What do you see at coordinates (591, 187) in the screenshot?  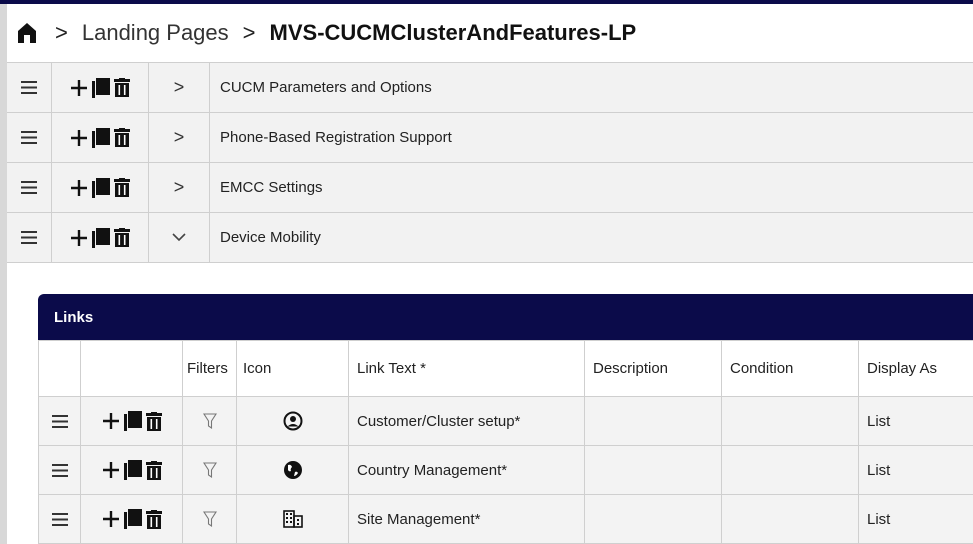 I see `section-title: EMCC Settings` at bounding box center [591, 187].